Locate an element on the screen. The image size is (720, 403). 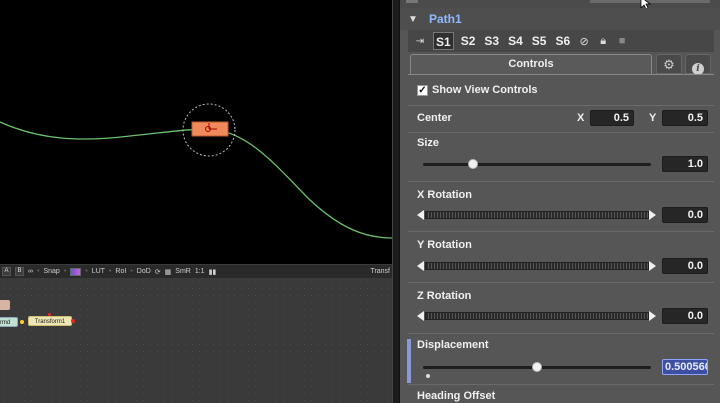
smr-button: SmR is located at coordinates (183, 271).